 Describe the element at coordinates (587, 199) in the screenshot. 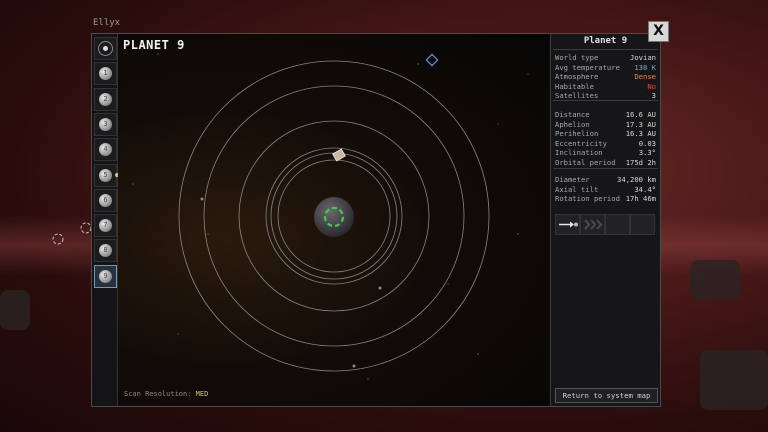

I see `stat-label: Rotation period` at that location.